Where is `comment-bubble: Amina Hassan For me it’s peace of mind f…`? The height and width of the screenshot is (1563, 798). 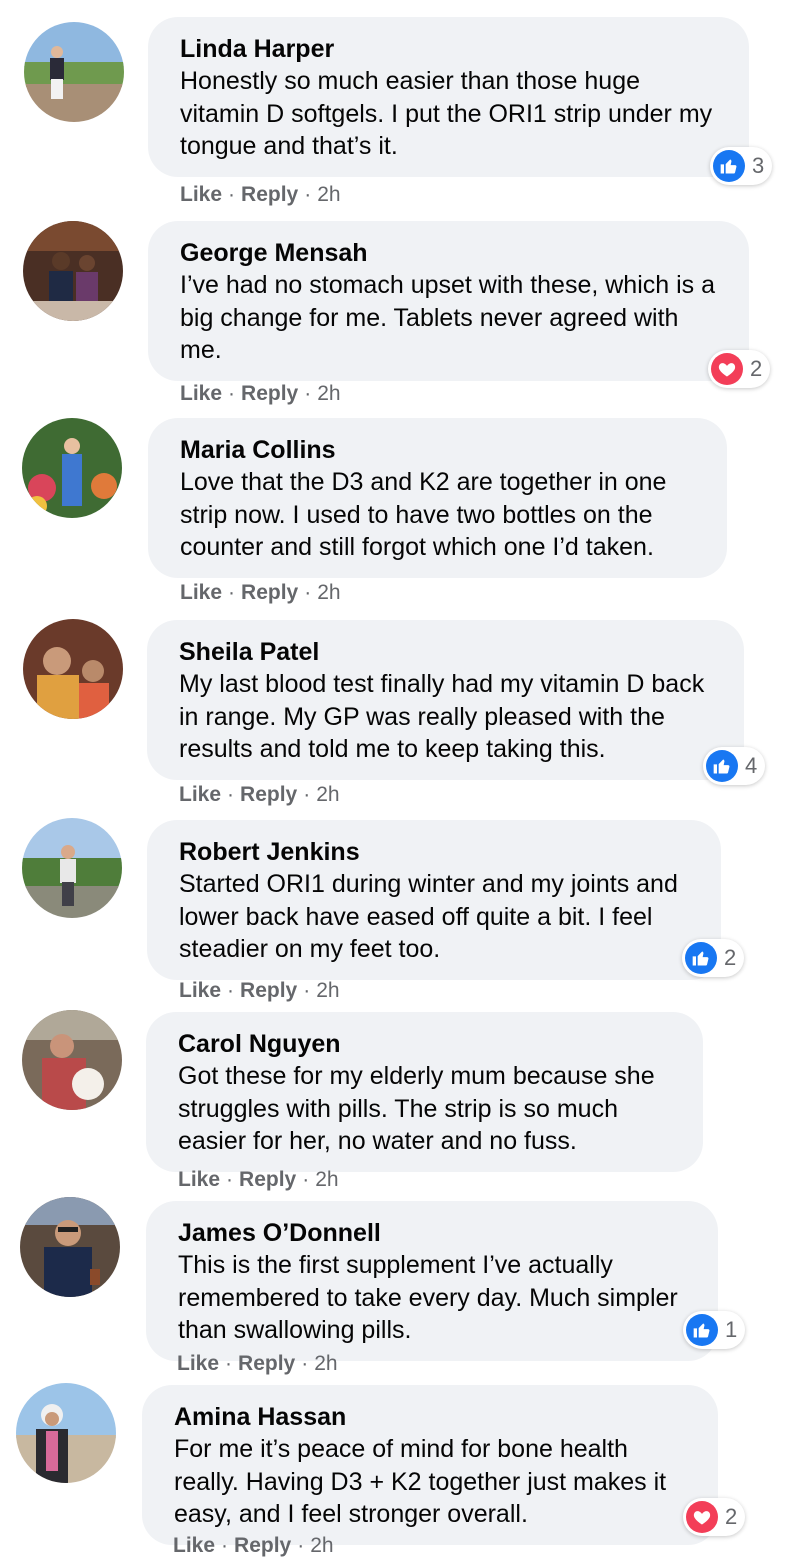
comment-bubble: Amina Hassan For me it’s peace of mind f… is located at coordinates (430, 1465).